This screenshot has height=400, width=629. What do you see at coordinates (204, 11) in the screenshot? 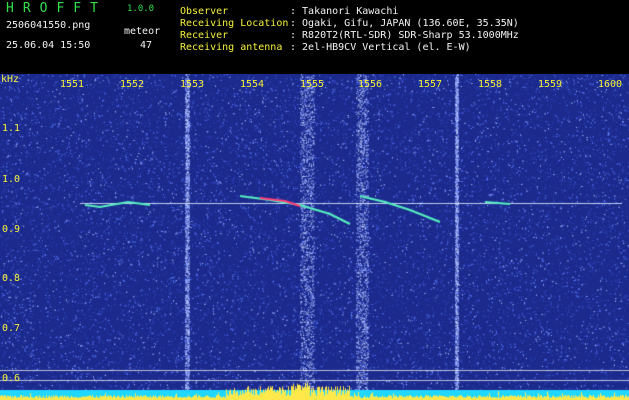
I see `info-key-observer: Observer` at bounding box center [204, 11].